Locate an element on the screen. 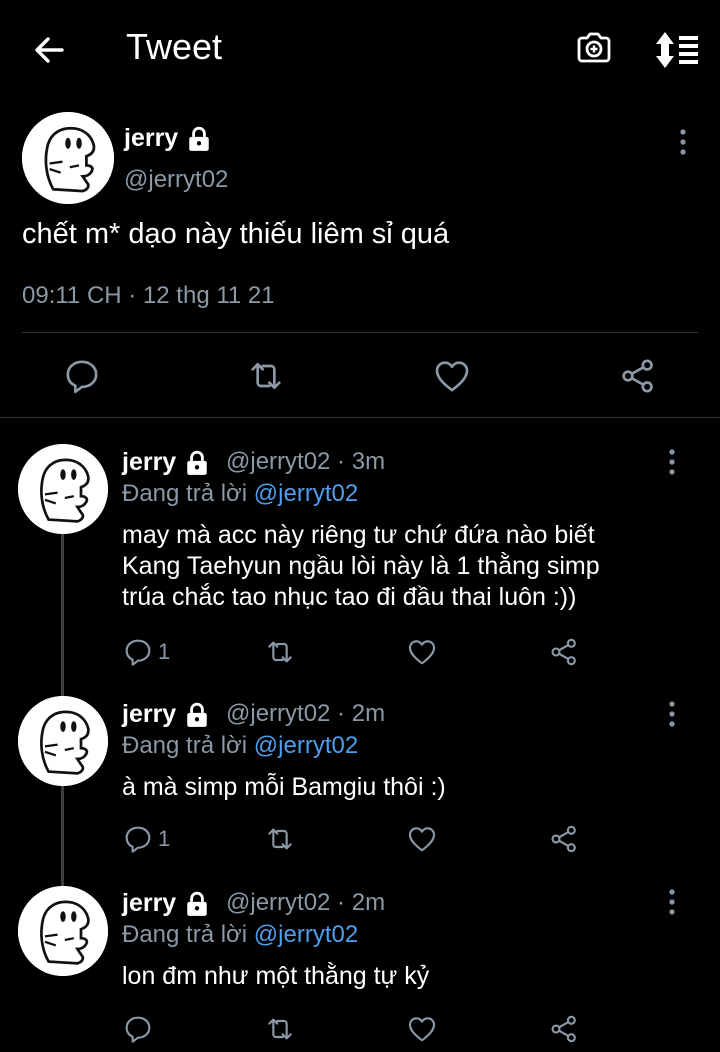  page-title: Tweet is located at coordinates (174, 46).